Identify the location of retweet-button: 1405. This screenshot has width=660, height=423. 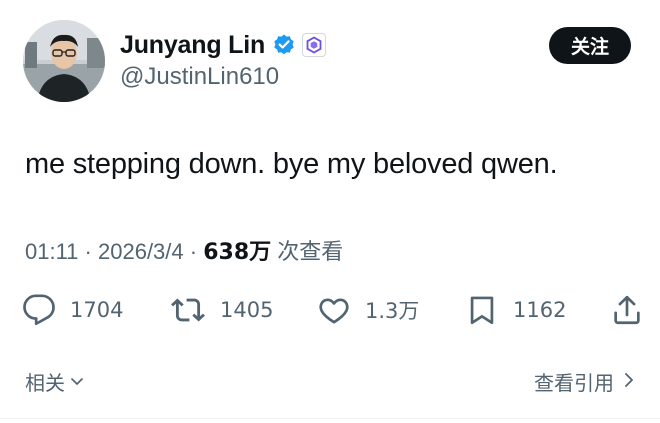
(221, 310).